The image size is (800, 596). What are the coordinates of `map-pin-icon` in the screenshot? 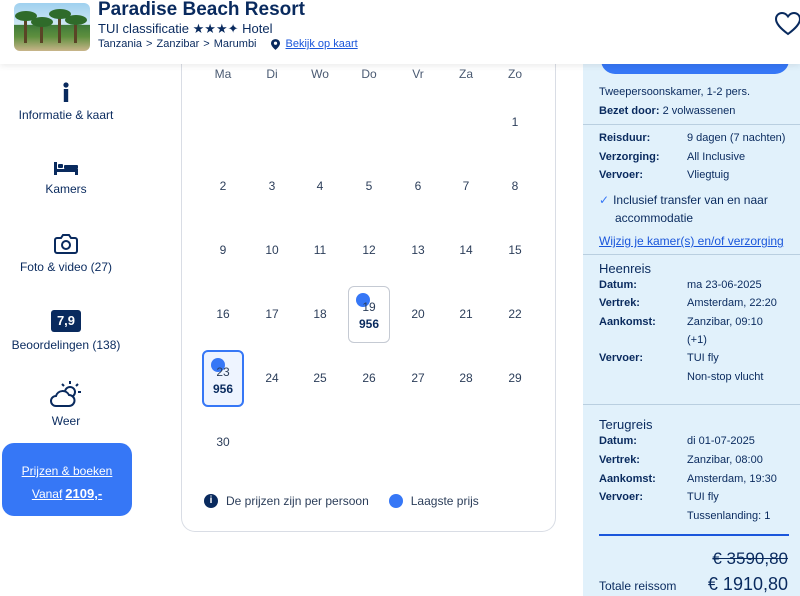 It's located at (275, 44).